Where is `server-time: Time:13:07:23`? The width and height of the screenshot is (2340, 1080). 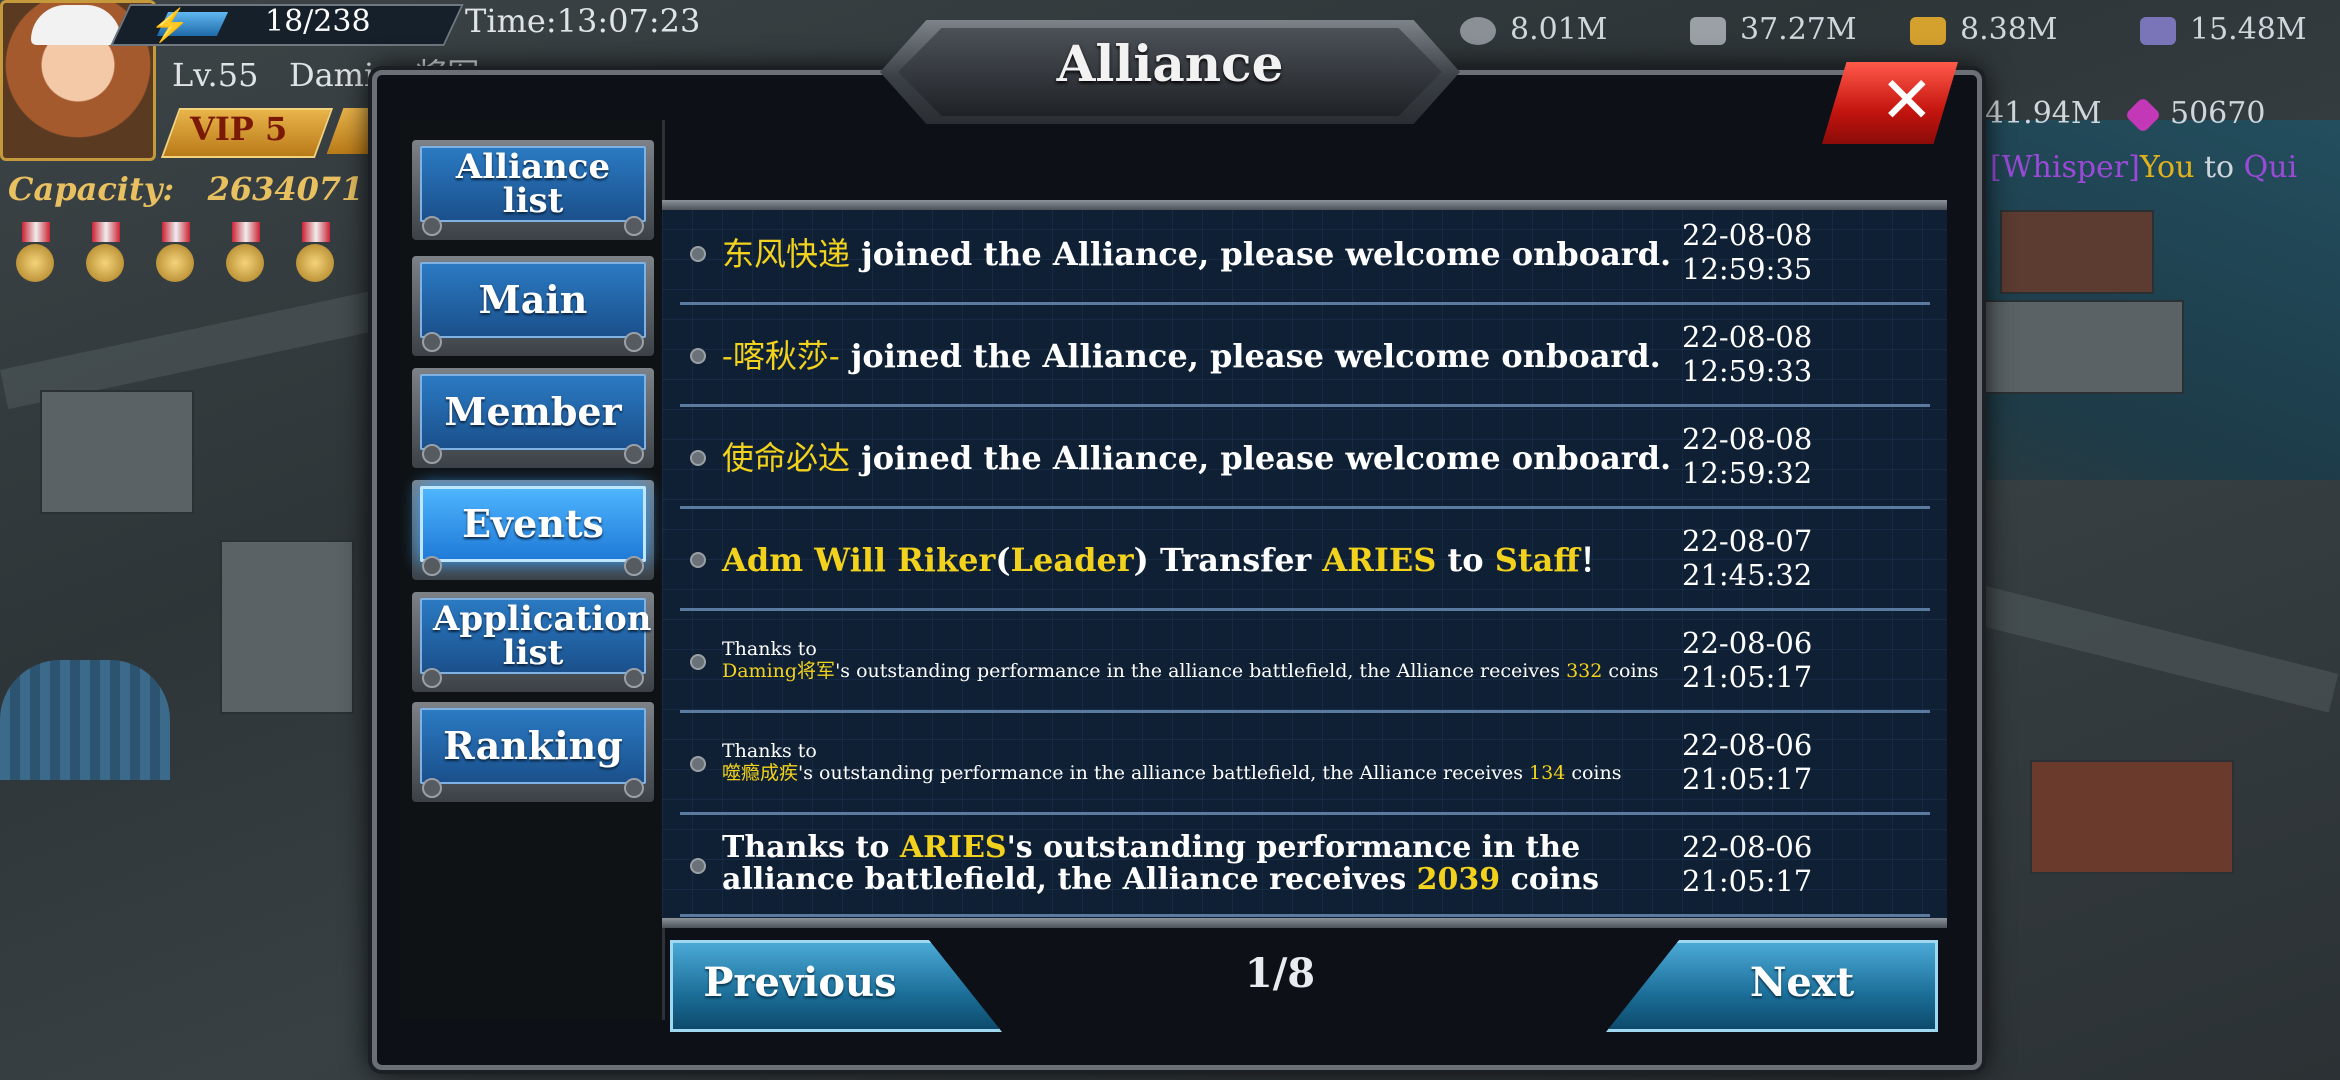 server-time: Time:13:07:23 is located at coordinates (583, 21).